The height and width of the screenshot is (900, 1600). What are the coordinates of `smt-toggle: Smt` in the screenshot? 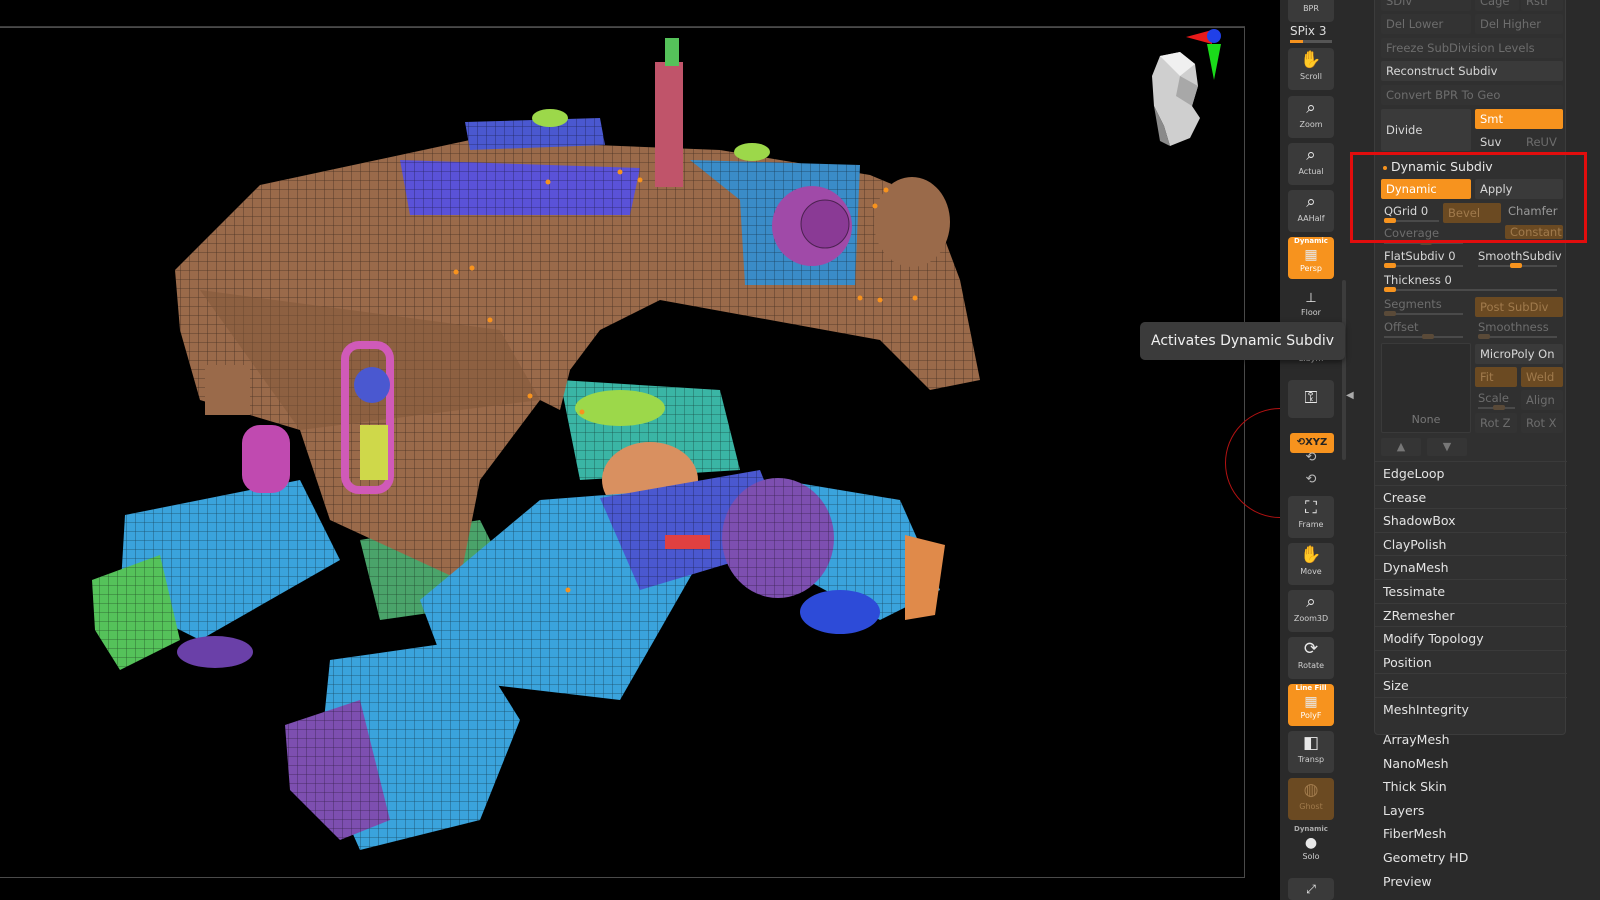 It's located at (1519, 119).